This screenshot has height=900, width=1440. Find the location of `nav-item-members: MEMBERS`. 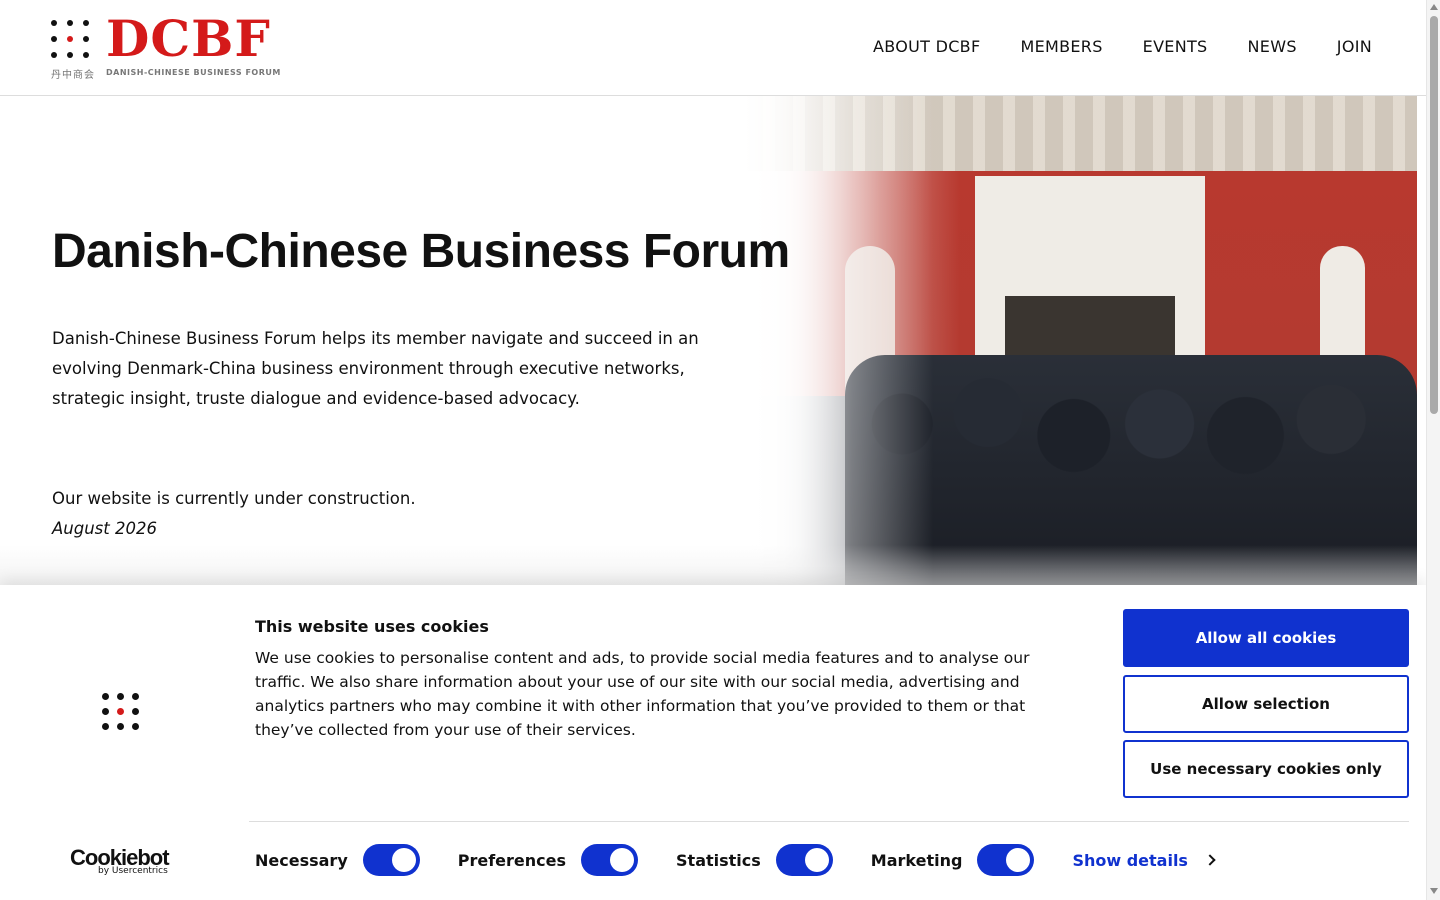

nav-item-members: MEMBERS is located at coordinates (1061, 46).